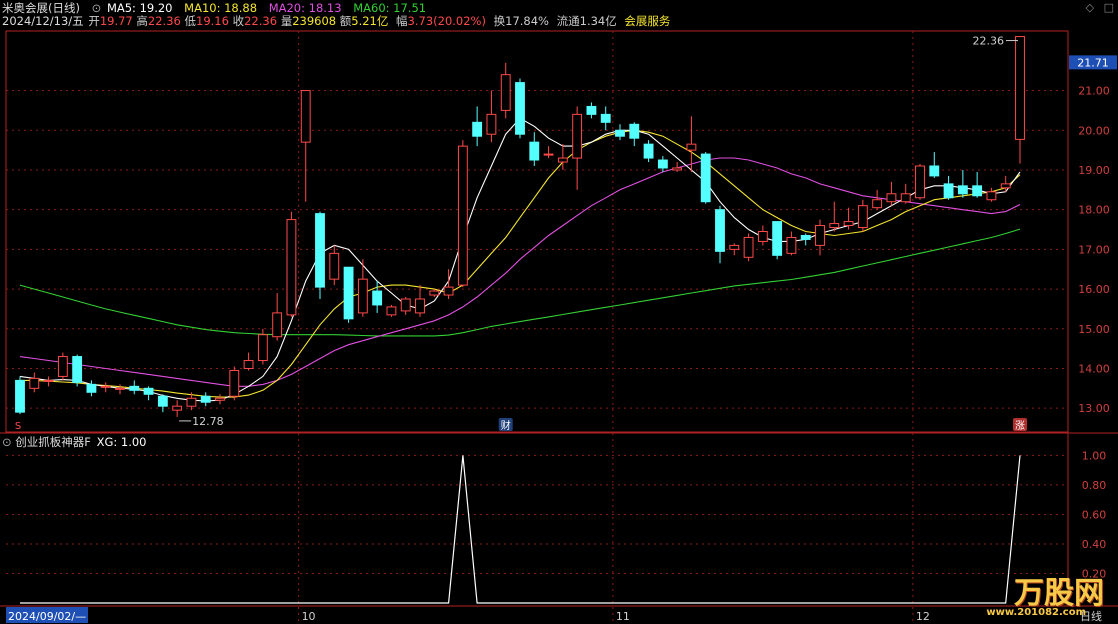 The image size is (1118, 624). I want to click on indicator-value: XG: 1.00, so click(121, 442).